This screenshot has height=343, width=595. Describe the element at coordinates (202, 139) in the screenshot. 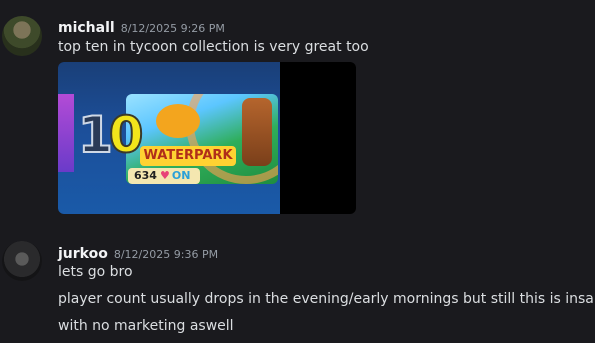

I see `game-artwork: WATERPARK 634 ♥ ON` at that location.